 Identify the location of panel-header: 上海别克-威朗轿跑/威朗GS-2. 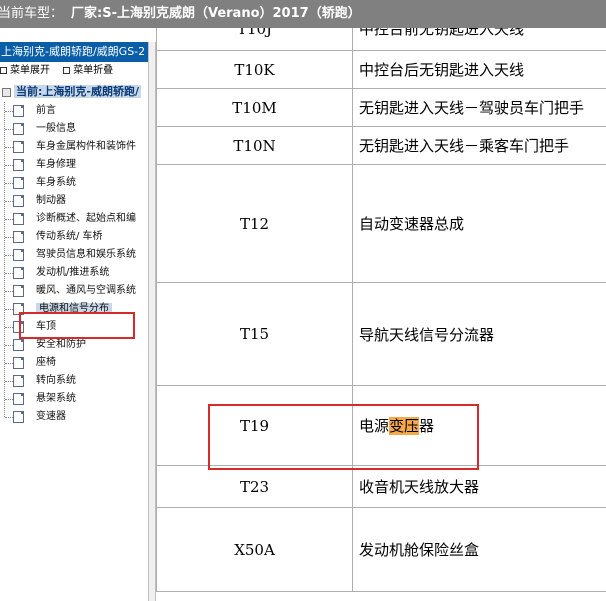
(74, 52).